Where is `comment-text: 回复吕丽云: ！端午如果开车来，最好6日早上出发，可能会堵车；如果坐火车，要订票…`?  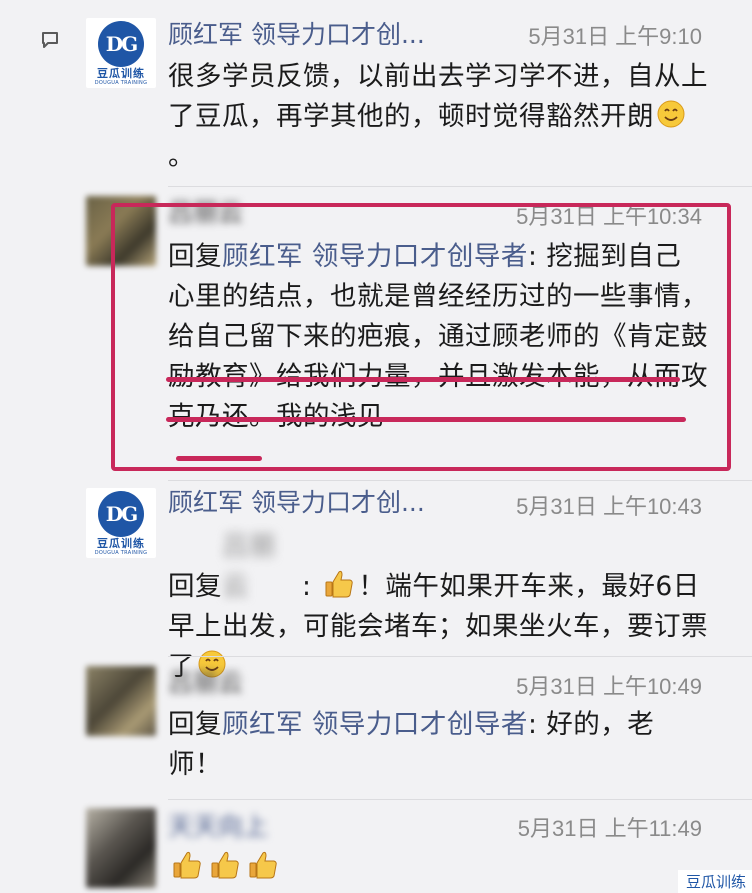
comment-text: 回复吕丽云: ！端午如果开车来，最好6日早上出发，可能会堵车；如果坐火车，要订票… is located at coordinates (438, 607).